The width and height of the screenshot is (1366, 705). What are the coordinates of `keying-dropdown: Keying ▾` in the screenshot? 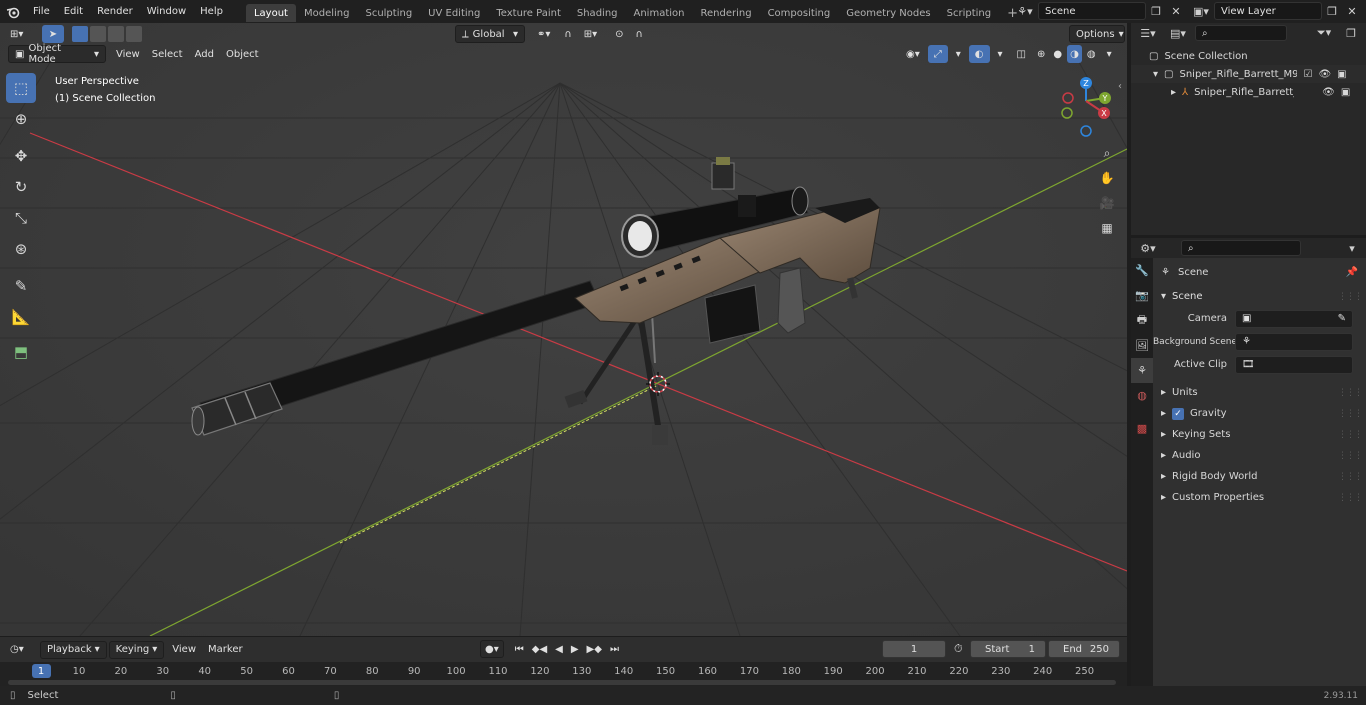 It's located at (136, 649).